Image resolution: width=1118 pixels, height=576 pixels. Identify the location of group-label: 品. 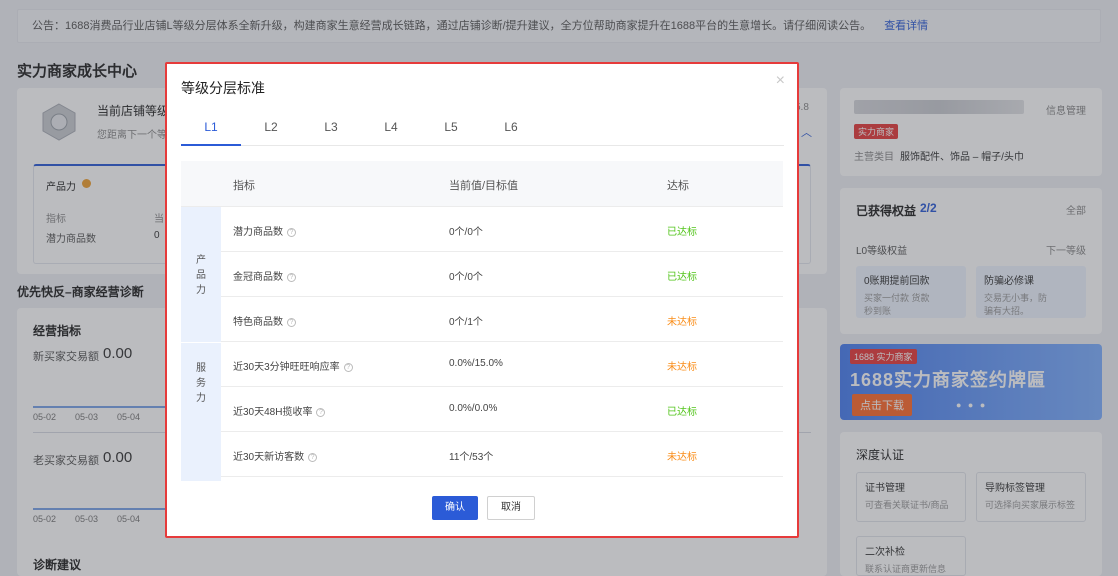
(201, 275).